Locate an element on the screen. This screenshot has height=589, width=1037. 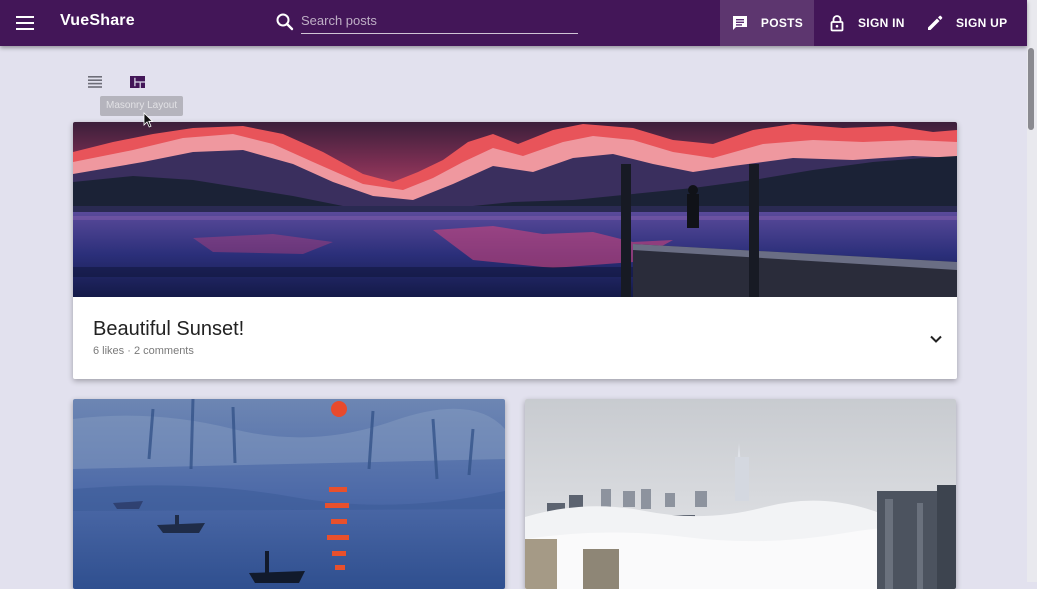
nav-signin-label: SIGN IN is located at coordinates (881, 23).